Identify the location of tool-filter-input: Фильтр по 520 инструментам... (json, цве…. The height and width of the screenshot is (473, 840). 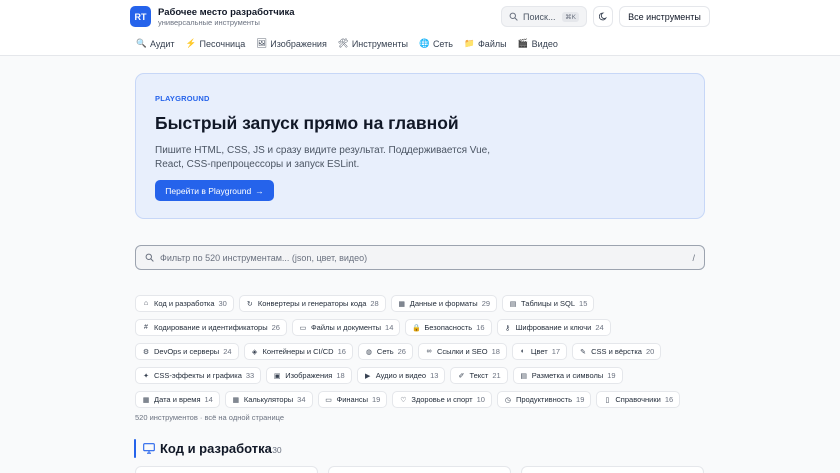
(420, 257).